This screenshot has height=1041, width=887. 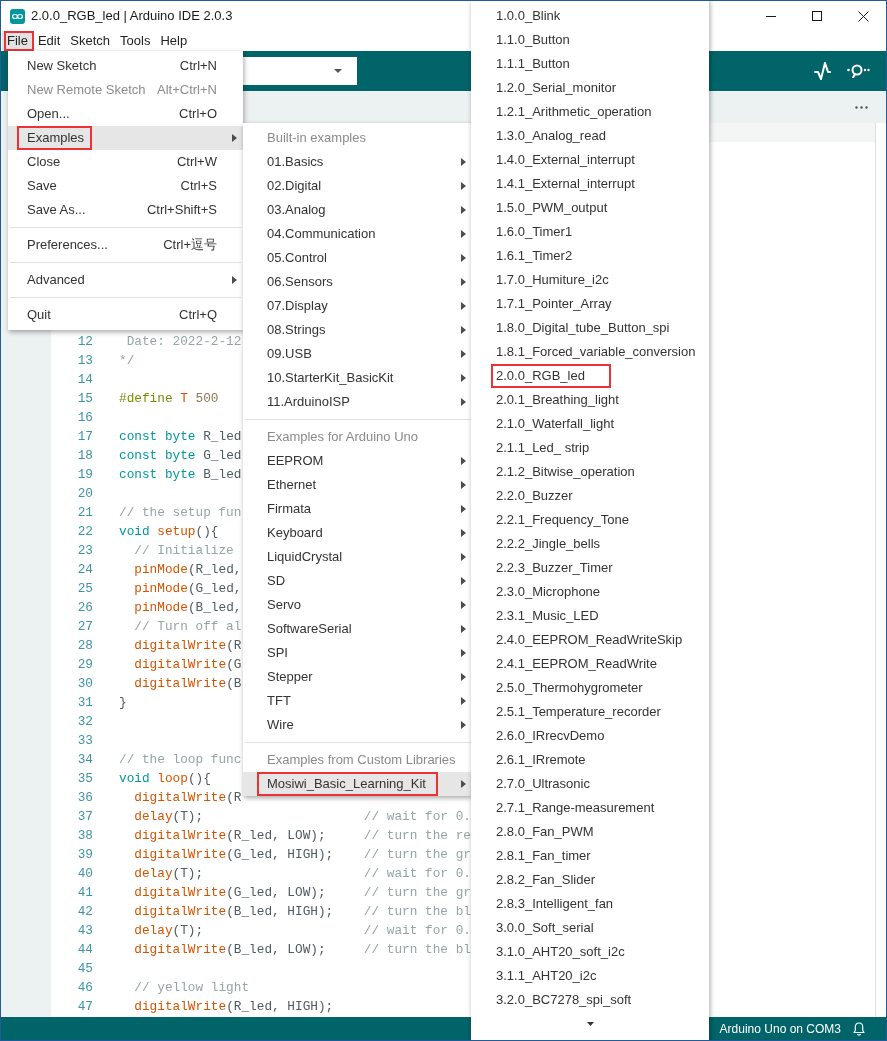 What do you see at coordinates (125, 210) in the screenshot?
I see `menu-item: Save As... Ctrl+Shift+S` at bounding box center [125, 210].